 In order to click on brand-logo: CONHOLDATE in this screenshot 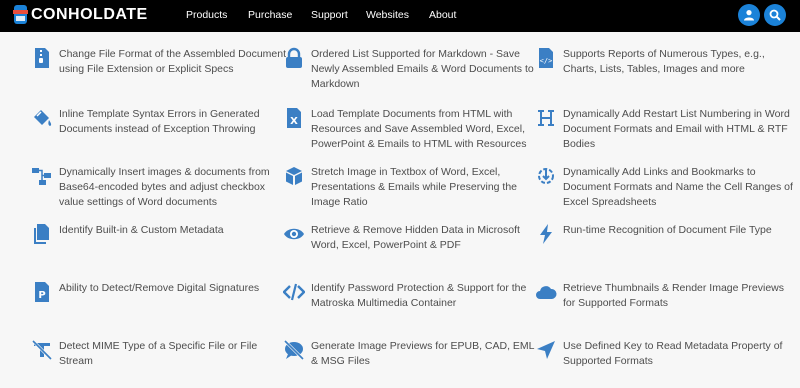, I will do `click(80, 14)`.